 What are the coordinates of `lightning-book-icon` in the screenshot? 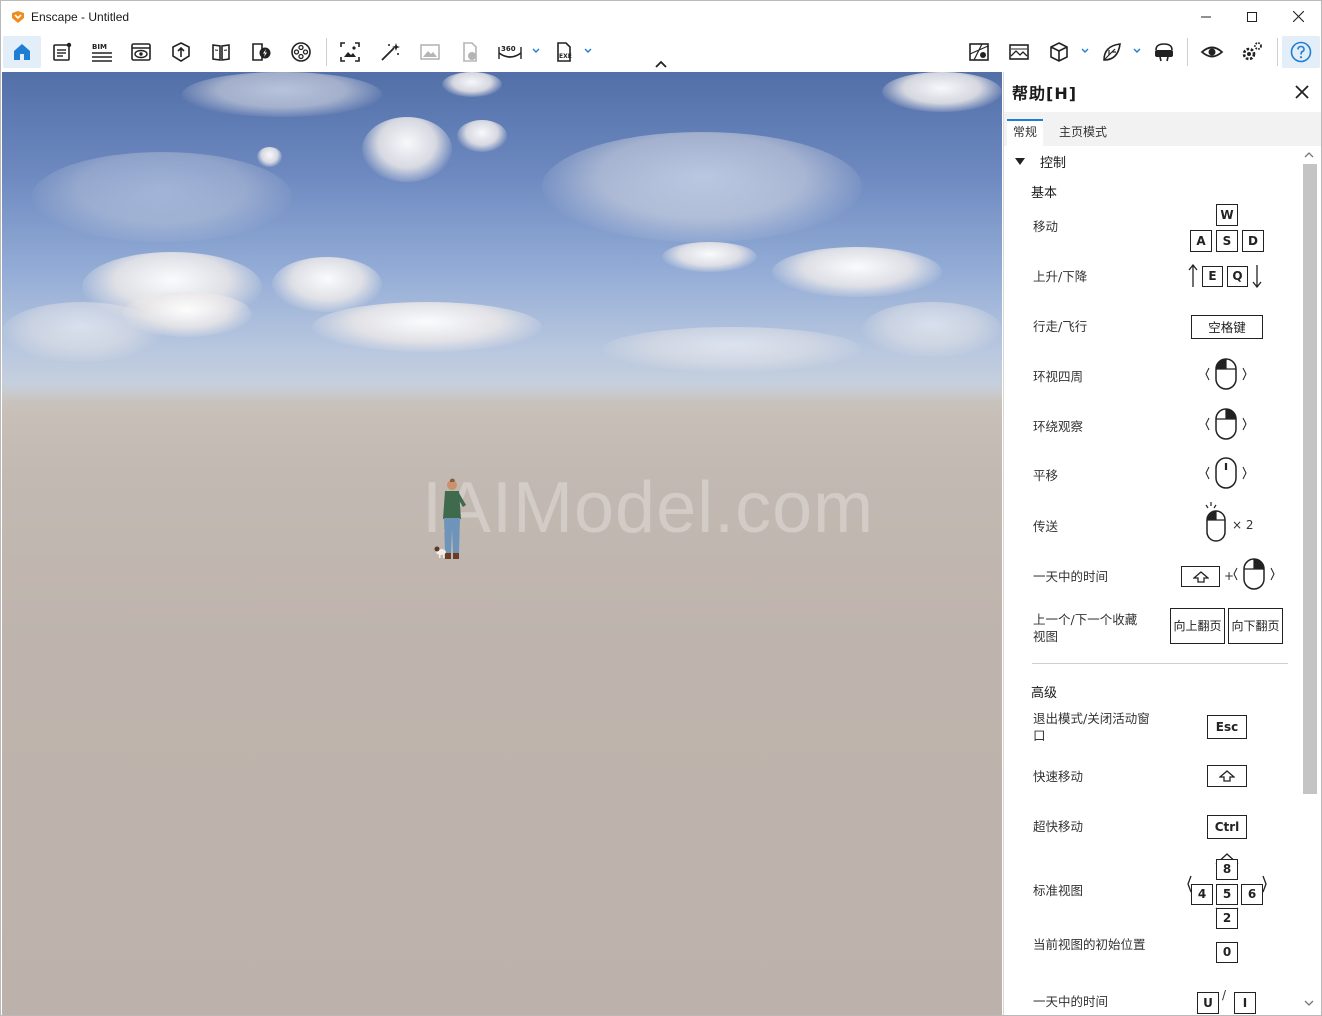 It's located at (261, 52).